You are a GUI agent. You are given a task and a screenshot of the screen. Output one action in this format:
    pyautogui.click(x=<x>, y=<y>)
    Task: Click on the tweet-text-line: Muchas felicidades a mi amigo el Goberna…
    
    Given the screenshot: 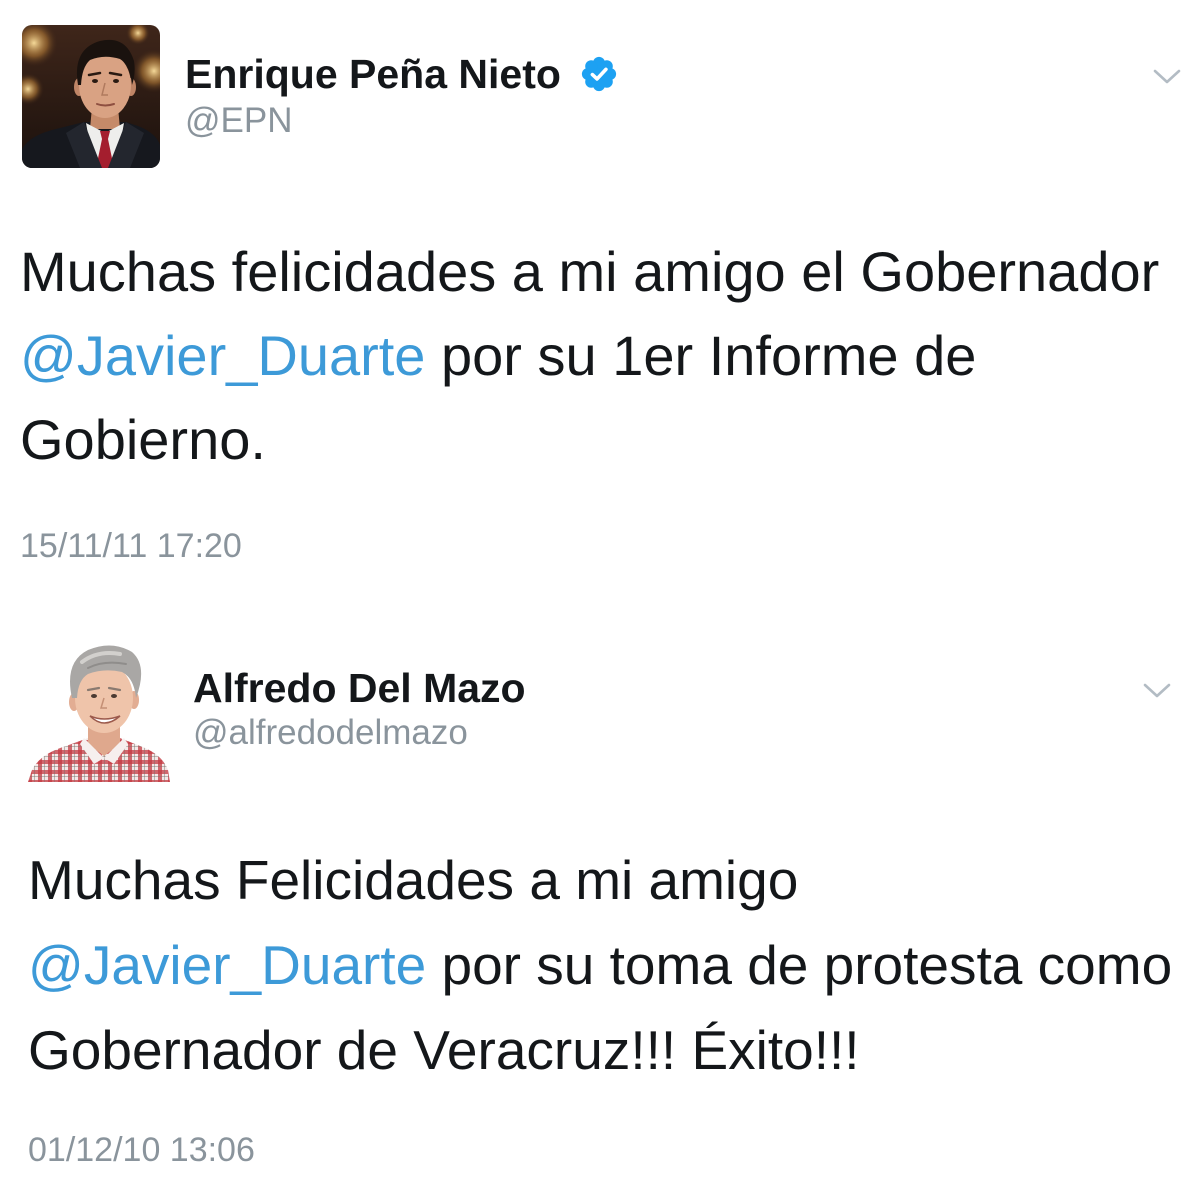 What is the action you would take?
    pyautogui.click(x=590, y=271)
    